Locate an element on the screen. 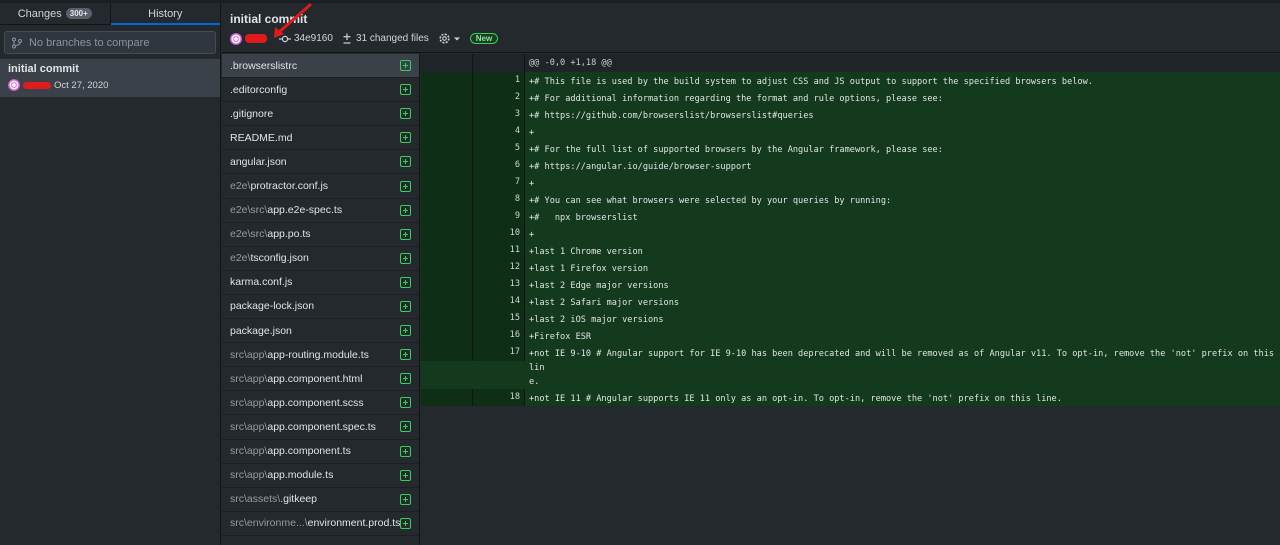 Image resolution: width=1280 pixels, height=545 pixels. file-dir: src\assets\ is located at coordinates (255, 499).